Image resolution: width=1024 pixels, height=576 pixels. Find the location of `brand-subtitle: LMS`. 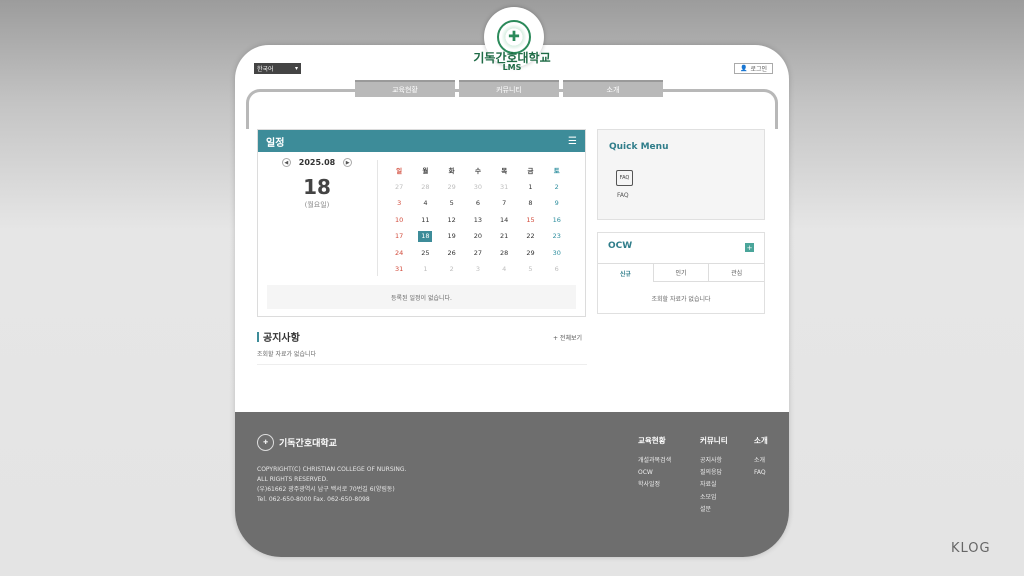

brand-subtitle: LMS is located at coordinates (512, 67).